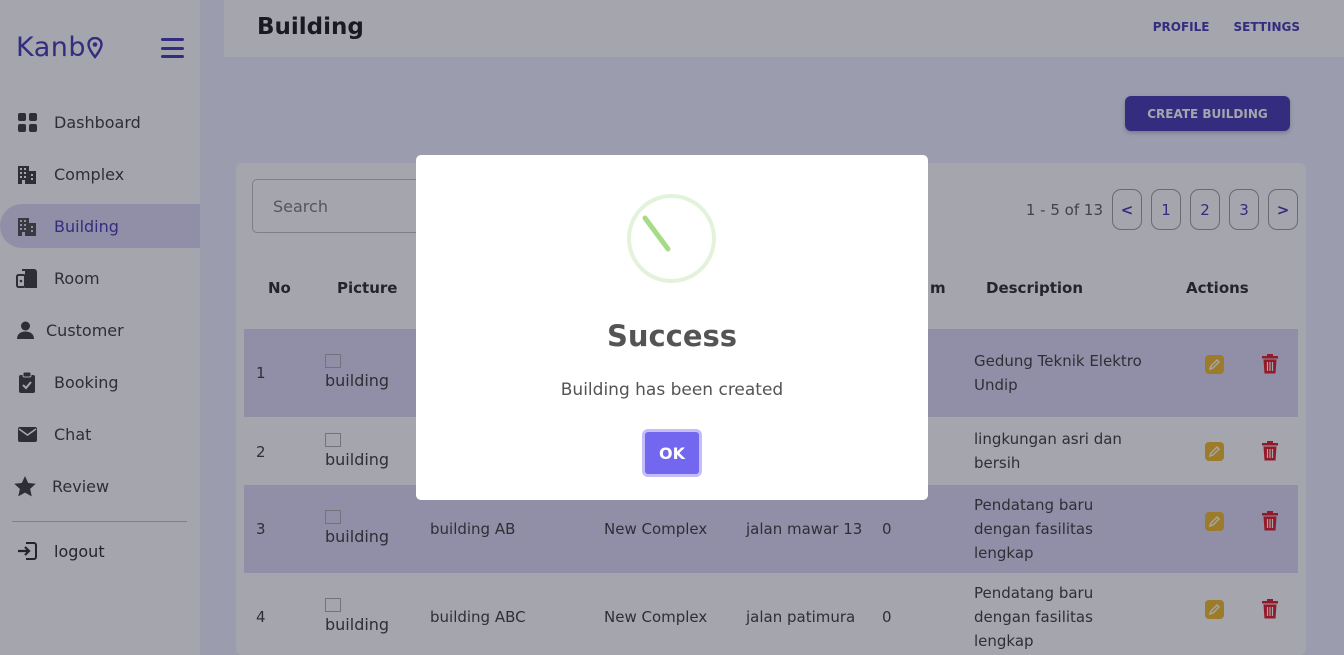 Image resolution: width=1344 pixels, height=655 pixels. Describe the element at coordinates (672, 336) in the screenshot. I see `dialog-title: Success` at that location.